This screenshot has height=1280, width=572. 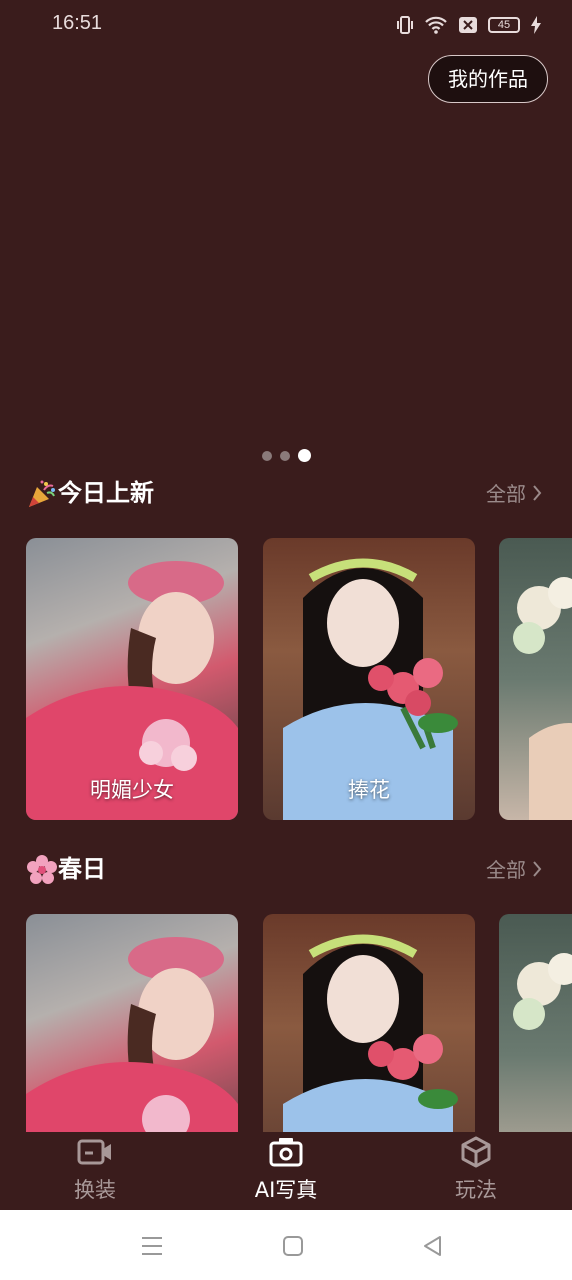 What do you see at coordinates (132, 679) in the screenshot?
I see `template-card: 明媚少女` at bounding box center [132, 679].